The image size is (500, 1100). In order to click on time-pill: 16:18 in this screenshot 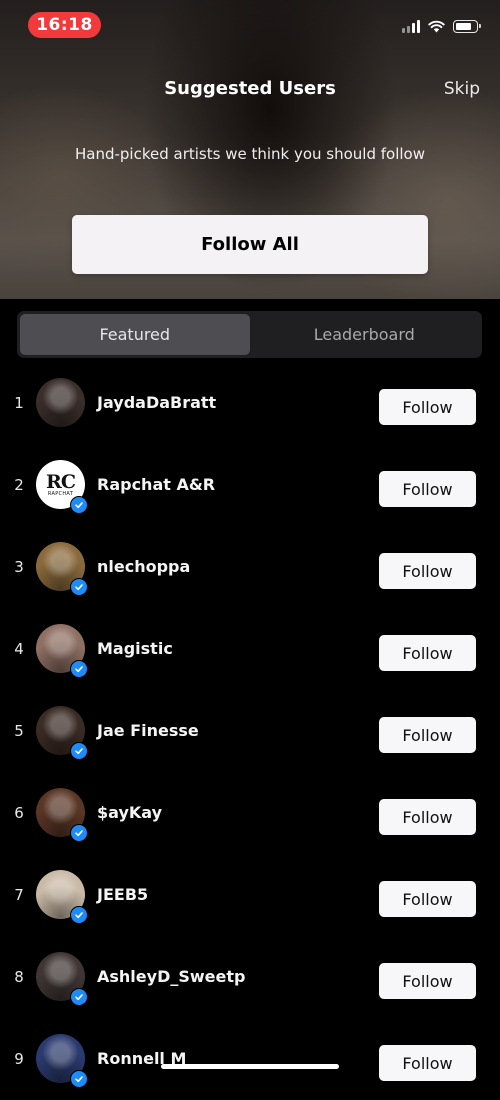, I will do `click(64, 25)`.